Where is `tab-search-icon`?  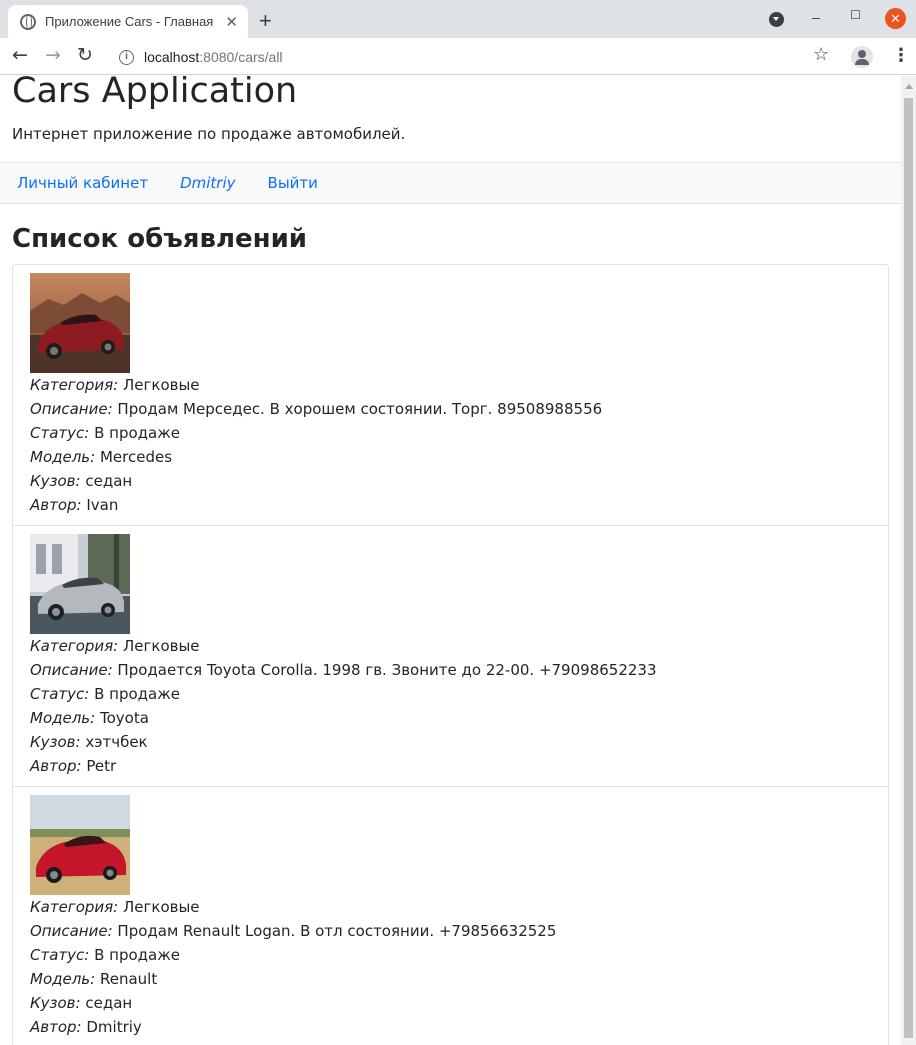
tab-search-icon is located at coordinates (776, 19).